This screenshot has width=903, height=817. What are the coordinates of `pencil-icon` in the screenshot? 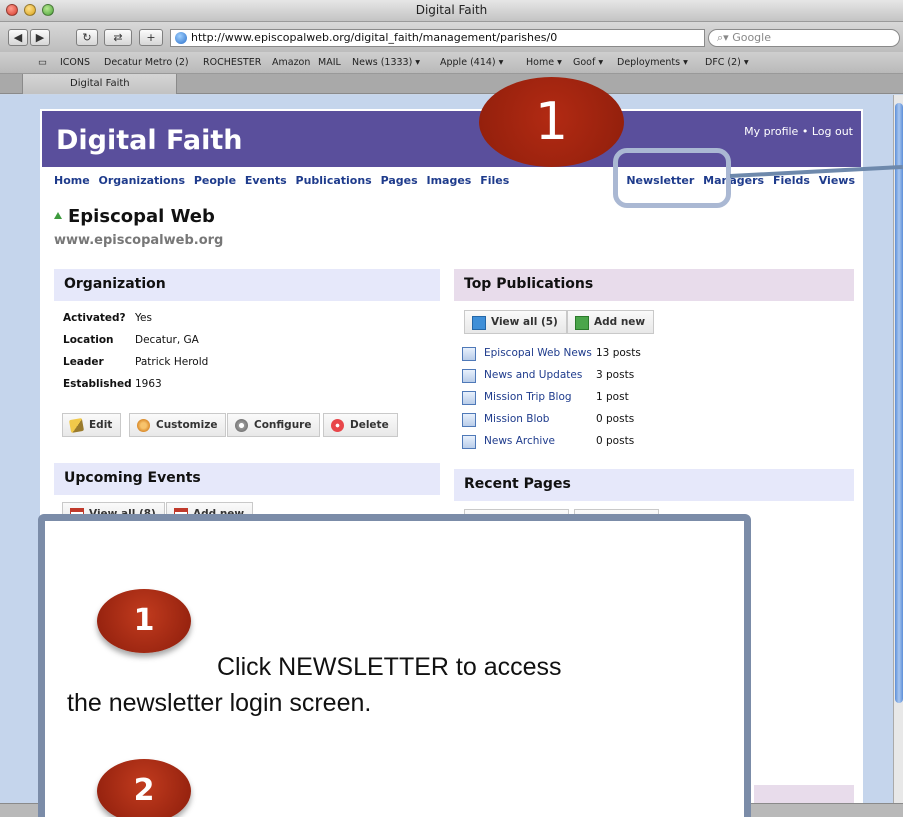 It's located at (76, 425).